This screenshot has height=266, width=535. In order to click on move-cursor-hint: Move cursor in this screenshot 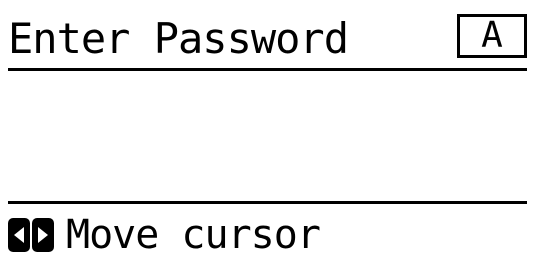, I will do `click(193, 235)`.